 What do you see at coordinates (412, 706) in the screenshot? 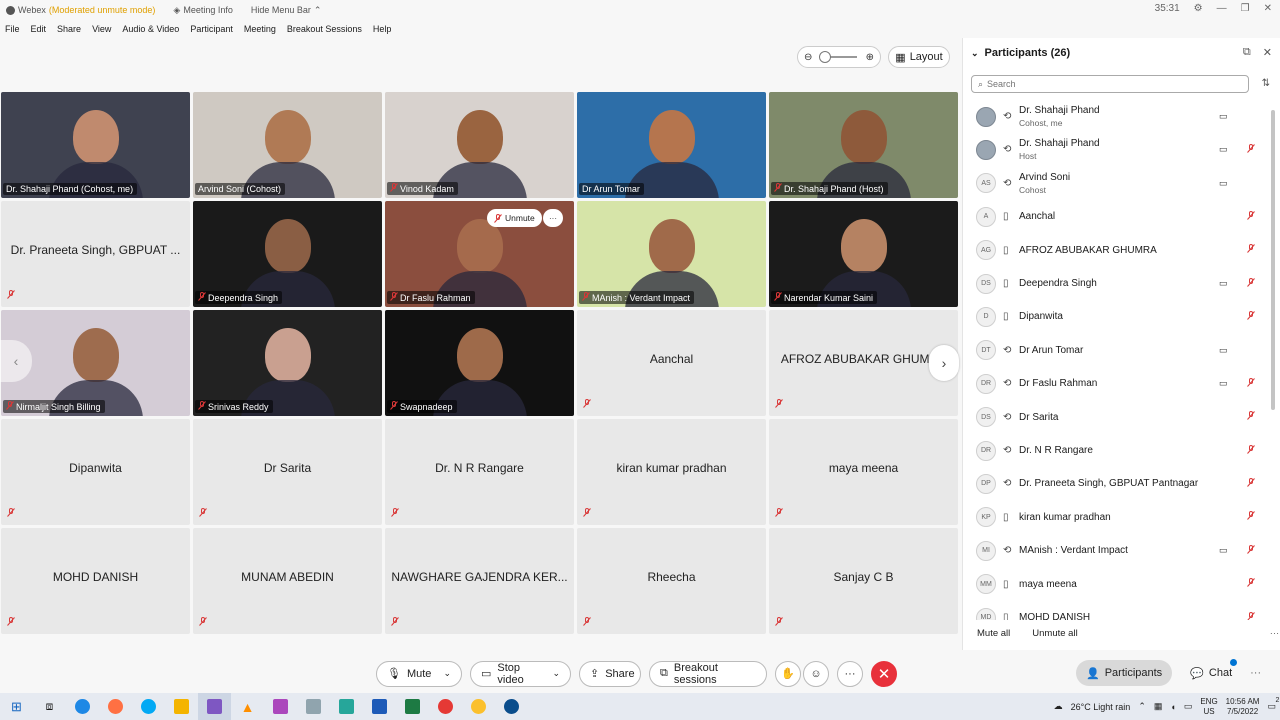
I see `excel-icon` at bounding box center [412, 706].